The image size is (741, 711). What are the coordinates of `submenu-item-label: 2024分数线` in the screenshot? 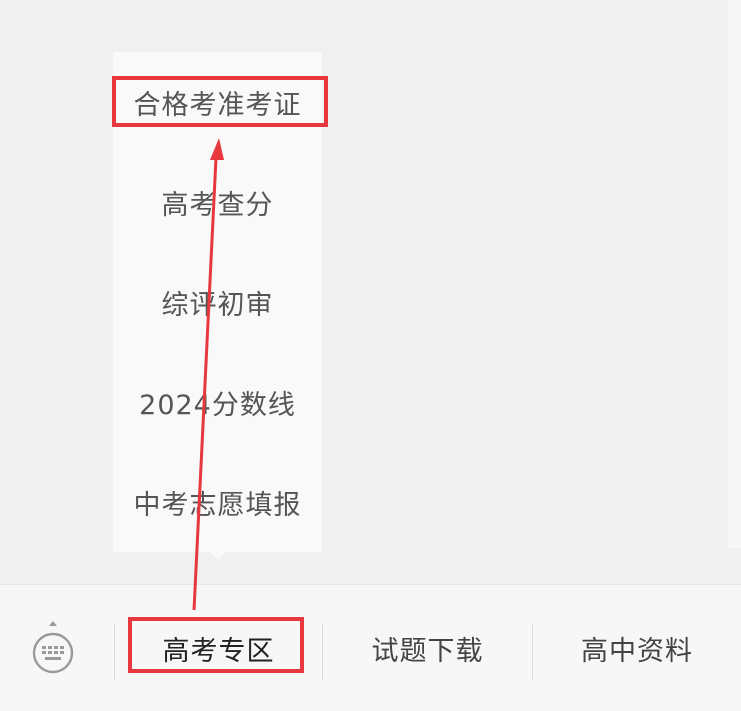 It's located at (217, 405).